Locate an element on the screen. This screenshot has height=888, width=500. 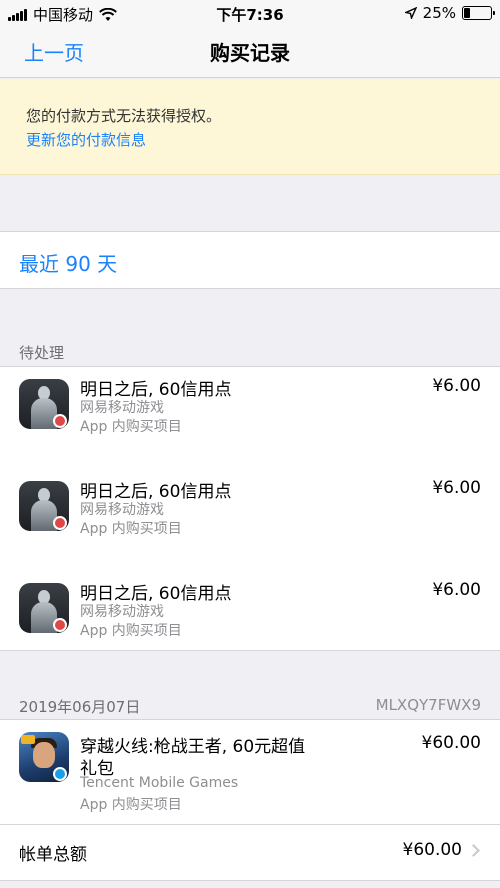
invoice-total-amount: ¥60.00 is located at coordinates (432, 850).